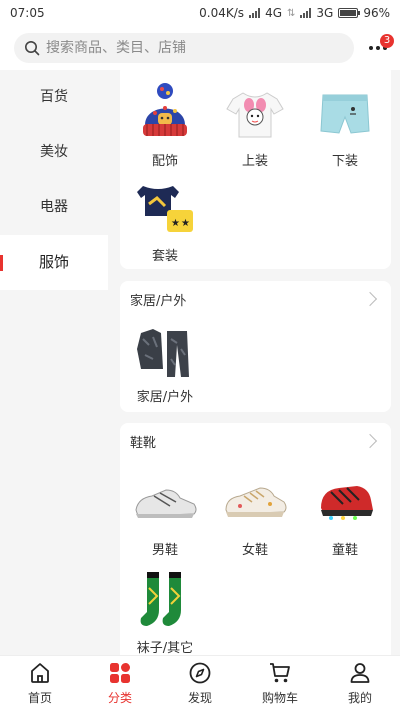 This screenshot has height=711, width=400. I want to click on search-input, so click(186, 48).